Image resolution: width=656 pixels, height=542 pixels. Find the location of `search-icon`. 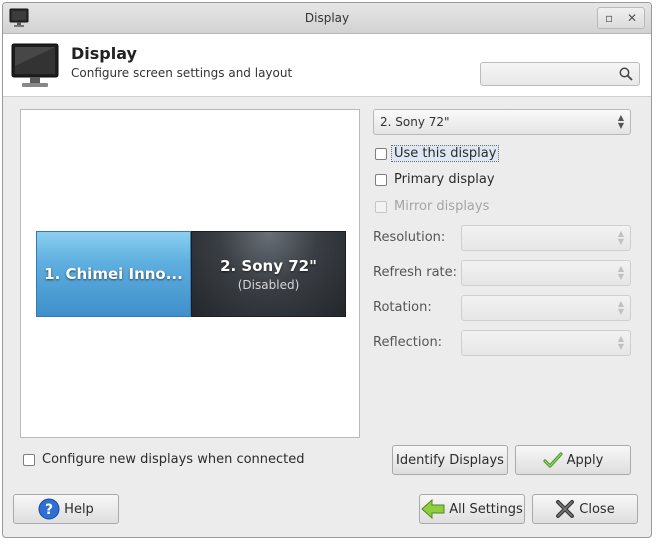

search-icon is located at coordinates (626, 74).